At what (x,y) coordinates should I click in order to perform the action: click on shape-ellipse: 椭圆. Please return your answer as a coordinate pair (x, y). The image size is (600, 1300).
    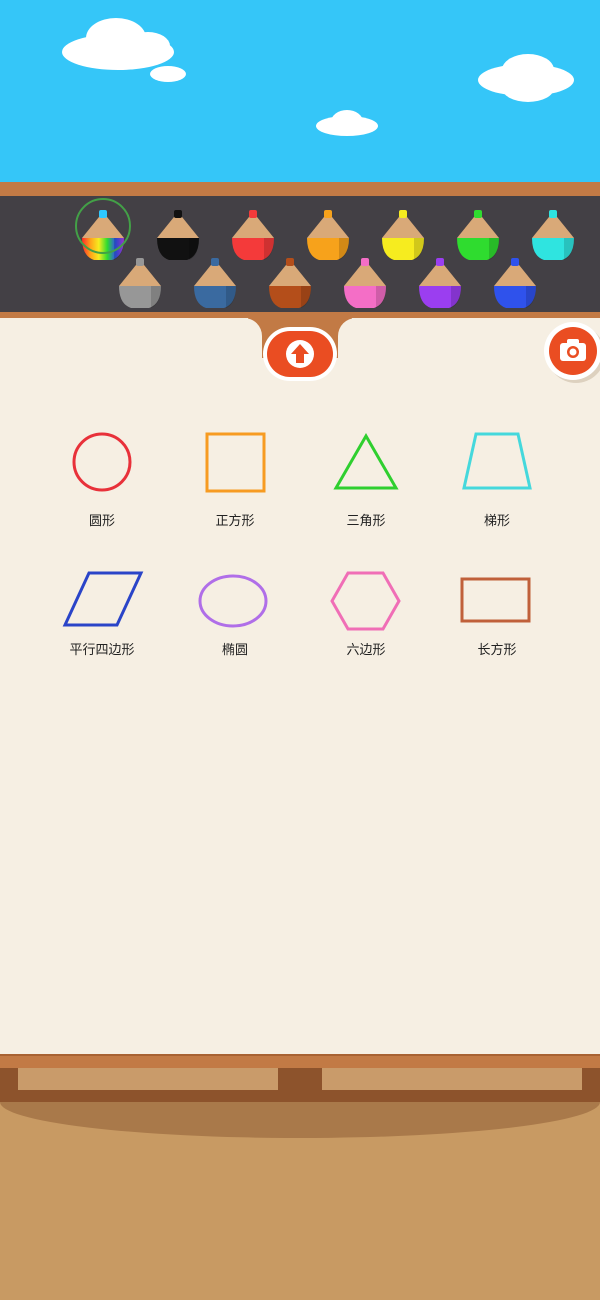
    Looking at the image, I should click on (235, 620).